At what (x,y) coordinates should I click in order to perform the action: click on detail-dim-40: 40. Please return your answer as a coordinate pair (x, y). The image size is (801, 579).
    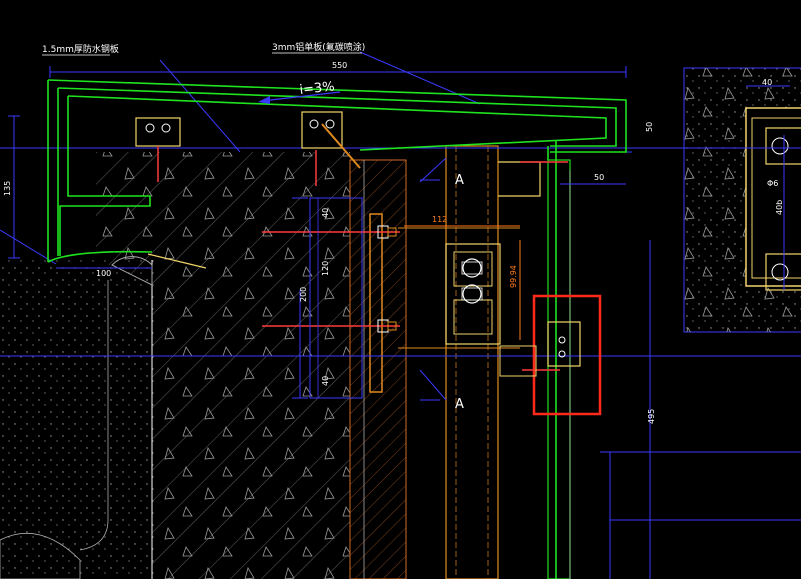
    Looking at the image, I should click on (767, 82).